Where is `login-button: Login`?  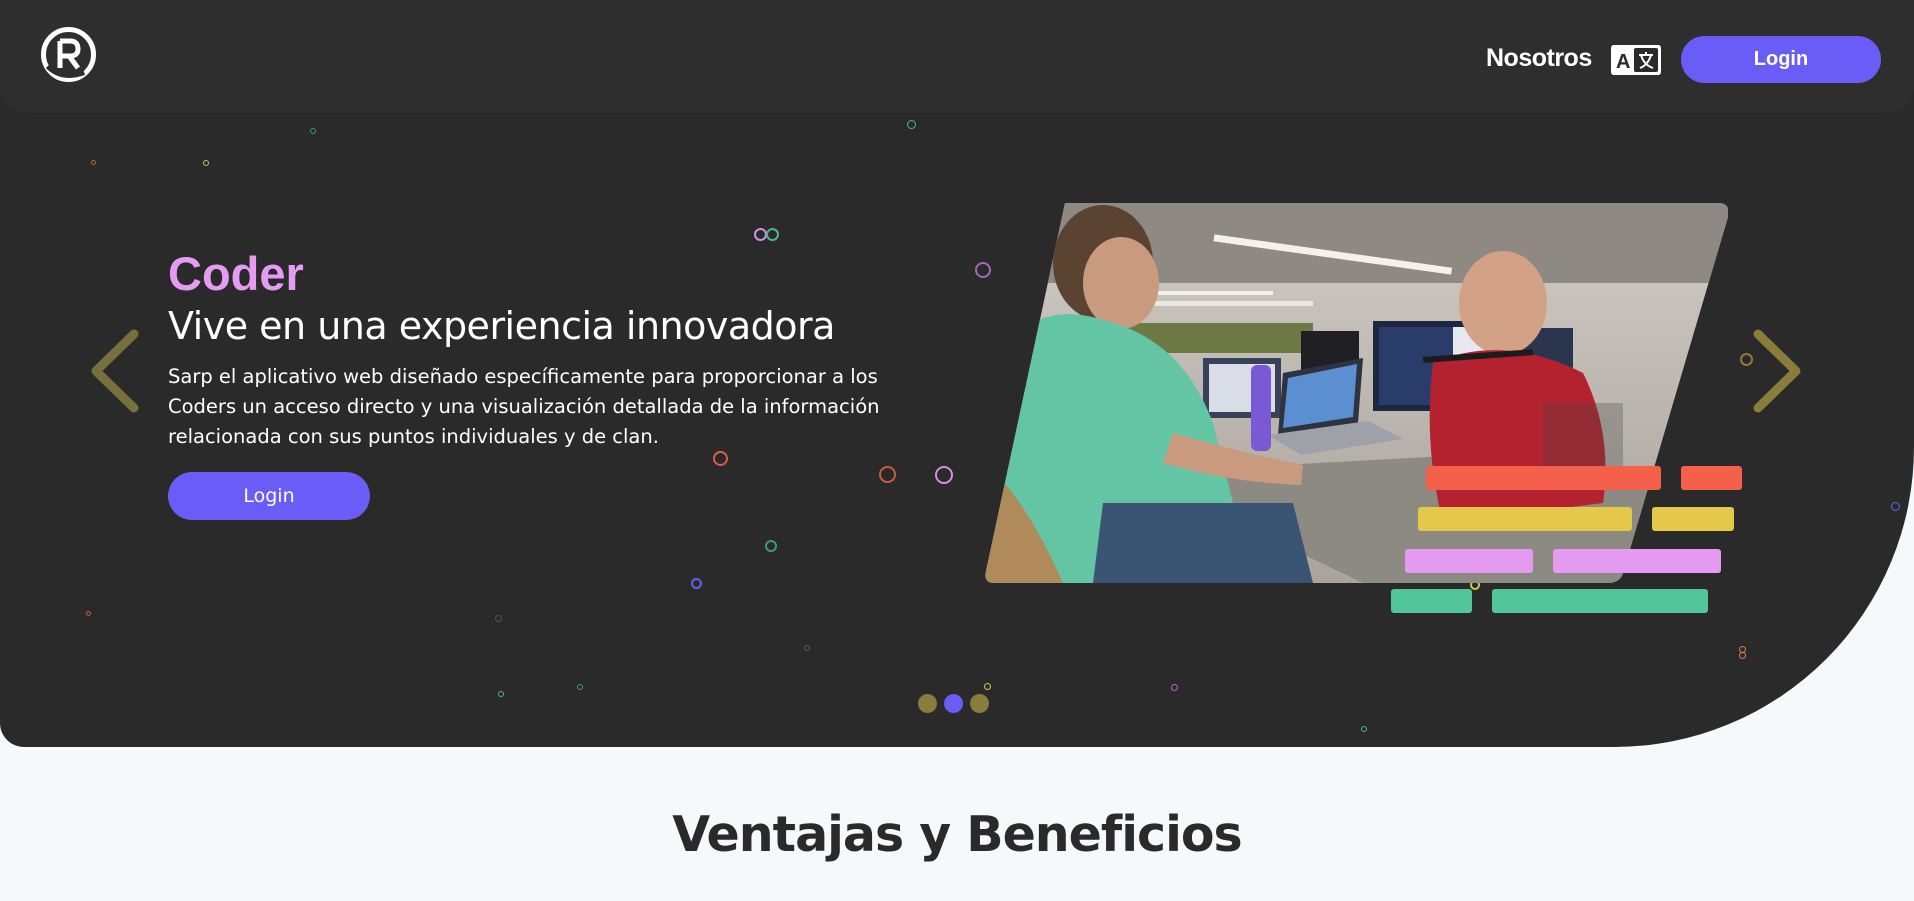 login-button: Login is located at coordinates (1781, 59).